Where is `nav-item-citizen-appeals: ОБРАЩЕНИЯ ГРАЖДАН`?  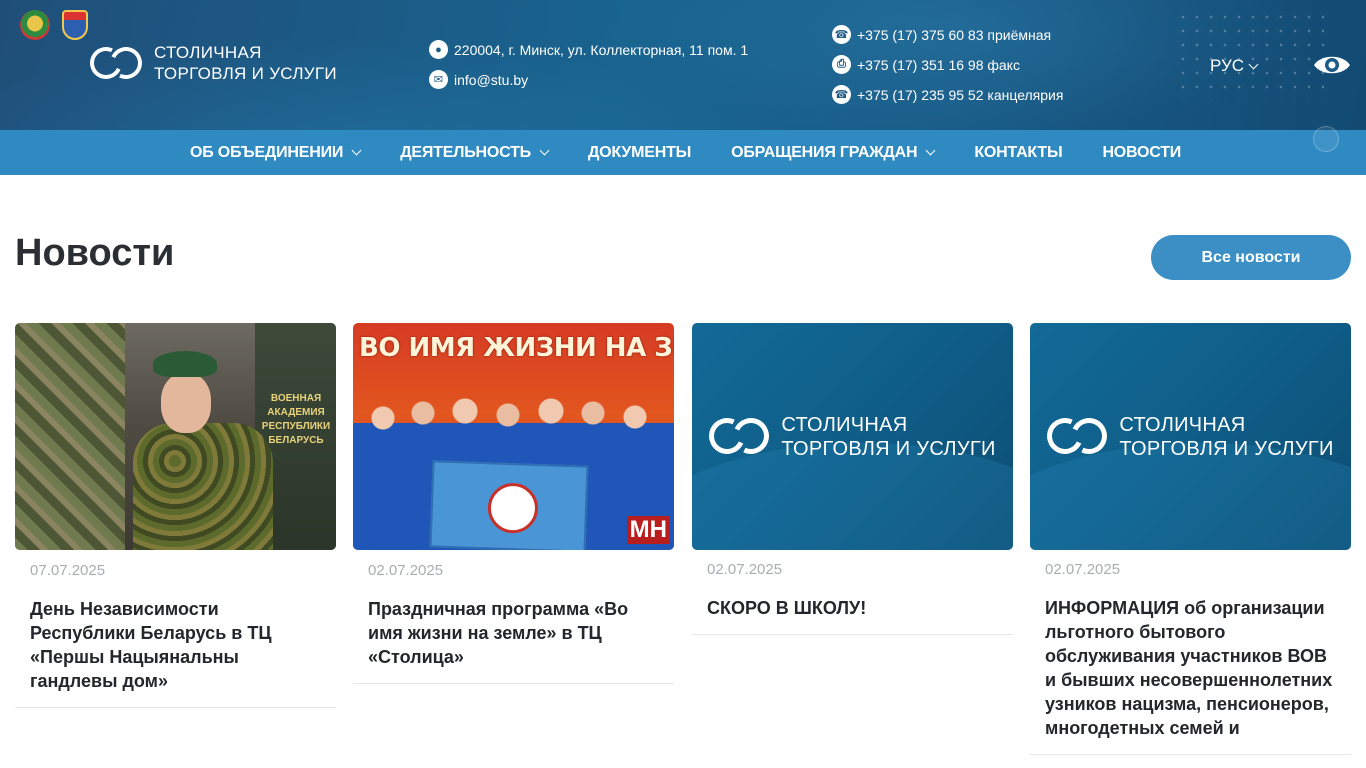
nav-item-citizen-appeals: ОБРАЩЕНИЯ ГРАЖДАН is located at coordinates (833, 152).